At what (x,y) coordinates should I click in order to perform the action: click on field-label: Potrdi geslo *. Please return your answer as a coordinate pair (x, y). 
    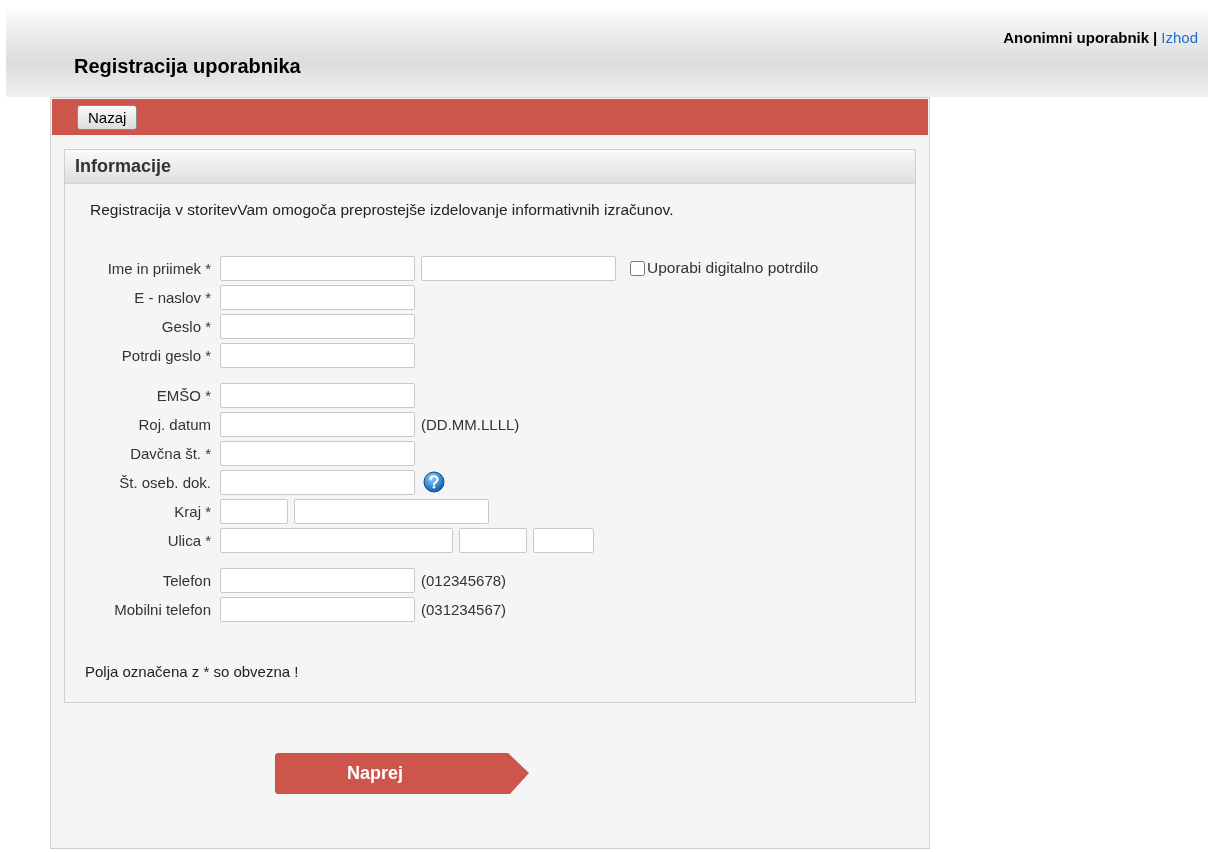
    Looking at the image, I should click on (166, 355).